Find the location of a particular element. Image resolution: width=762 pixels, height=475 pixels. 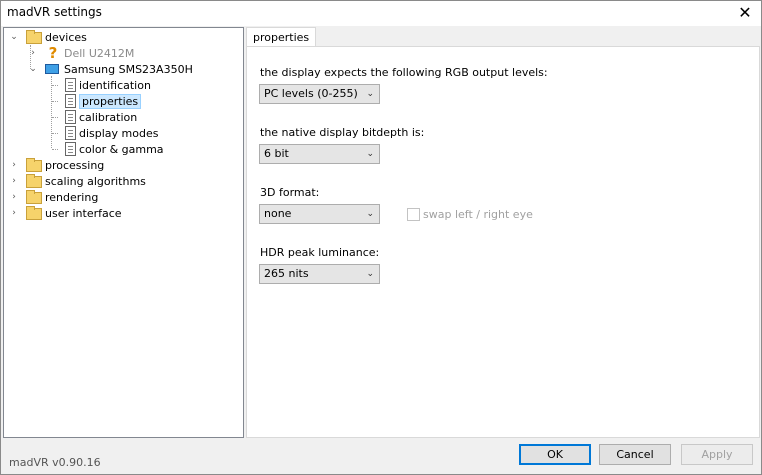

tree-item-label: display modes is located at coordinates (119, 133).